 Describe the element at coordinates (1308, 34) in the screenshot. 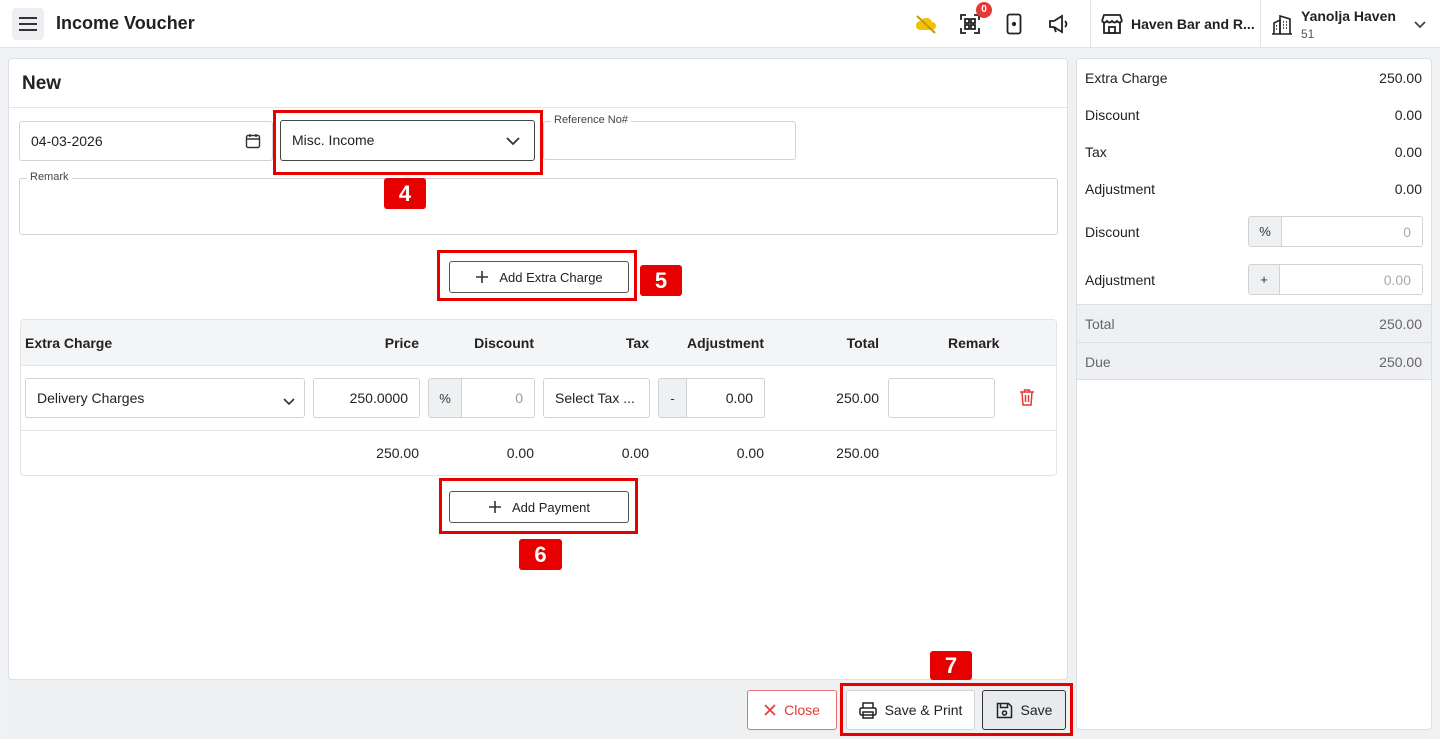

I see `user-sub: 51` at that location.